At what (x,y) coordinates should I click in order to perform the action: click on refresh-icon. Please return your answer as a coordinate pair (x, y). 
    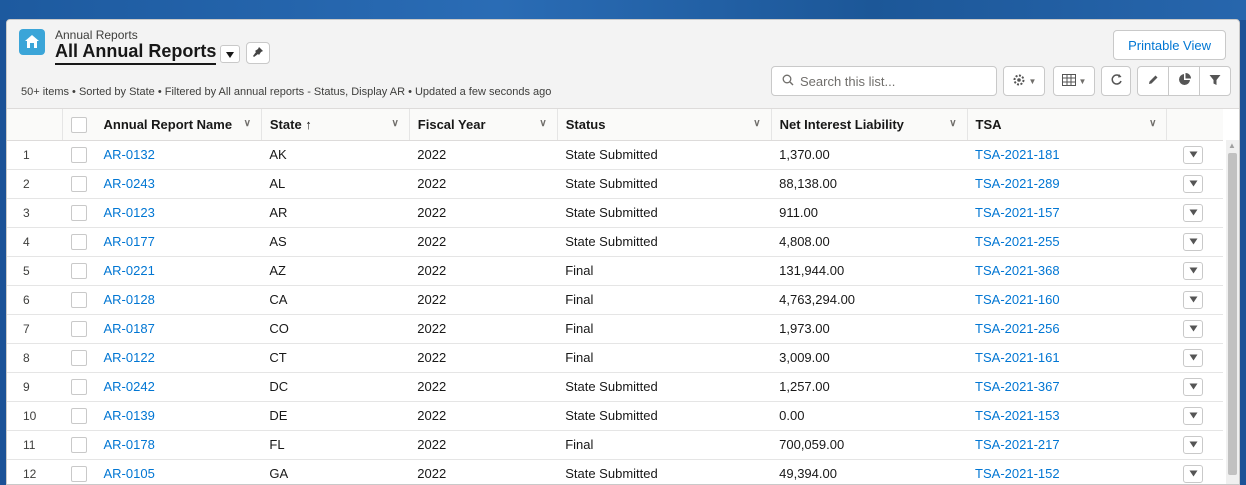
    Looking at the image, I should click on (1116, 81).